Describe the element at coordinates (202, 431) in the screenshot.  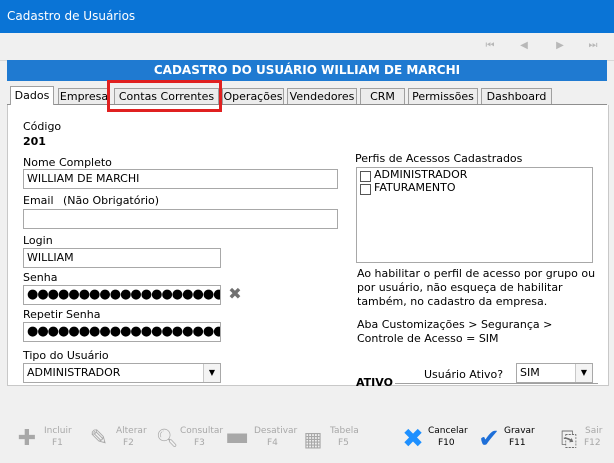
I see `consultar-label: Consultar` at that location.